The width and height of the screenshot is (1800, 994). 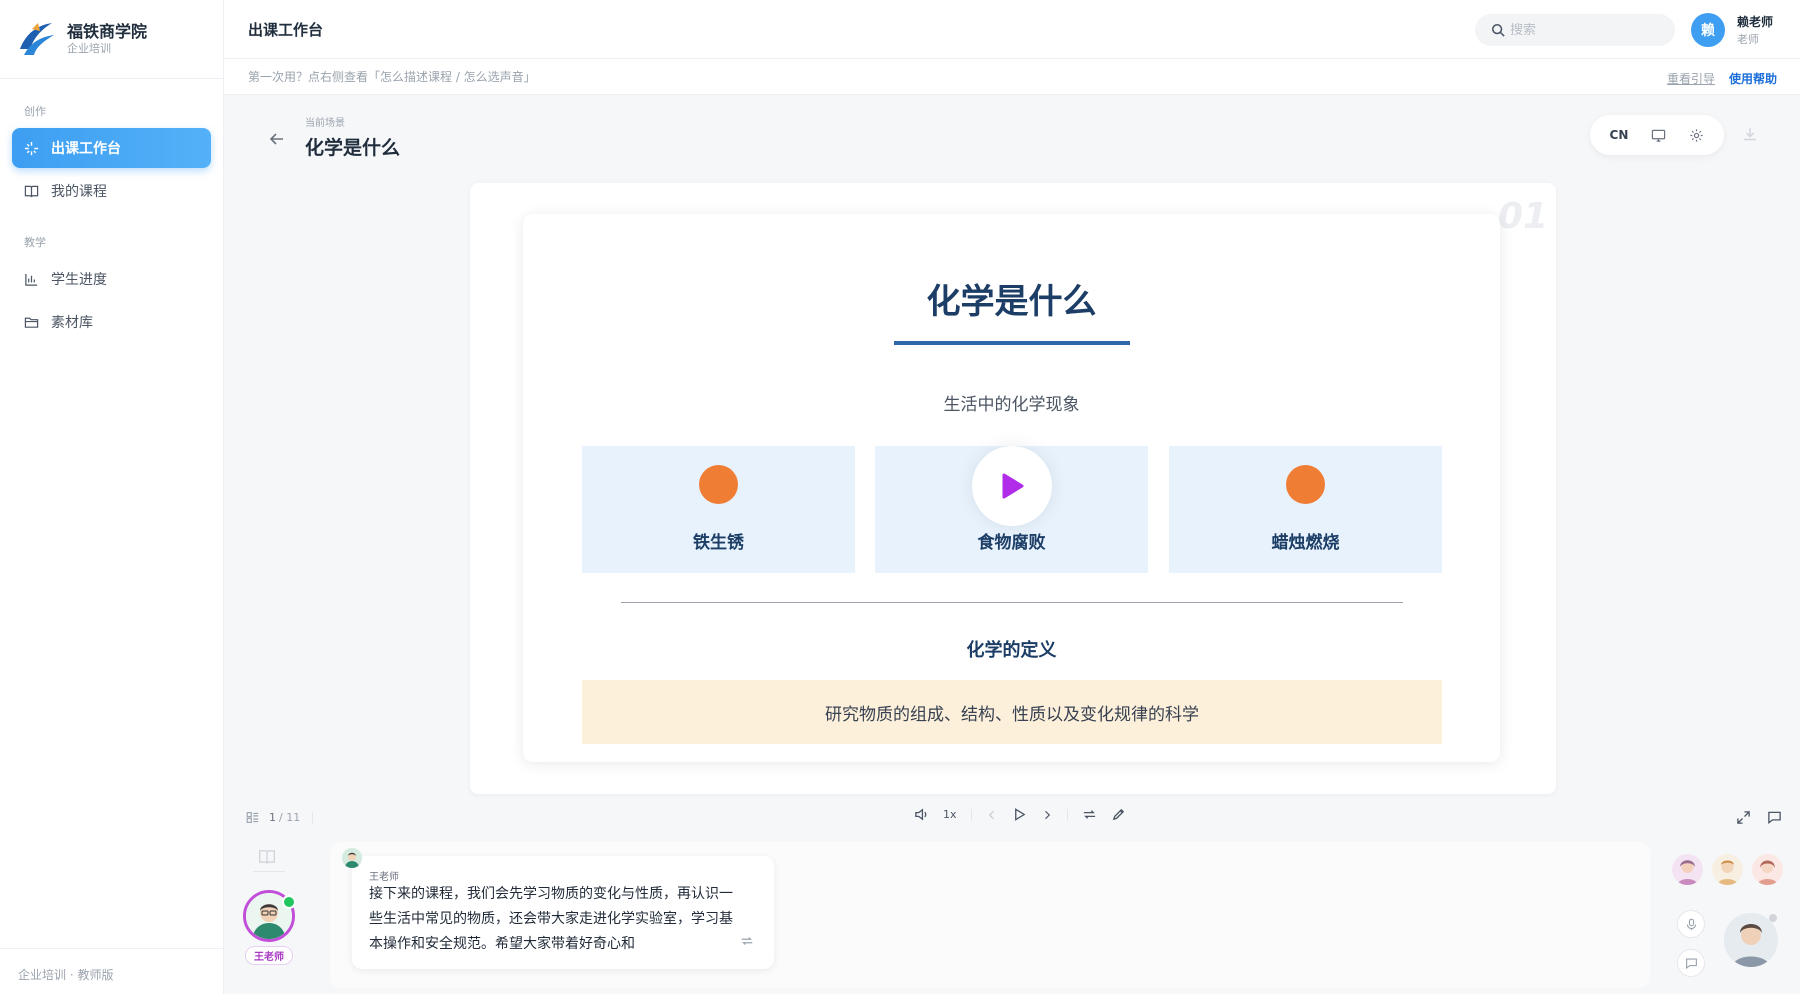 I want to click on sidebar-item-workbench: 出课工作台, so click(x=111, y=148).